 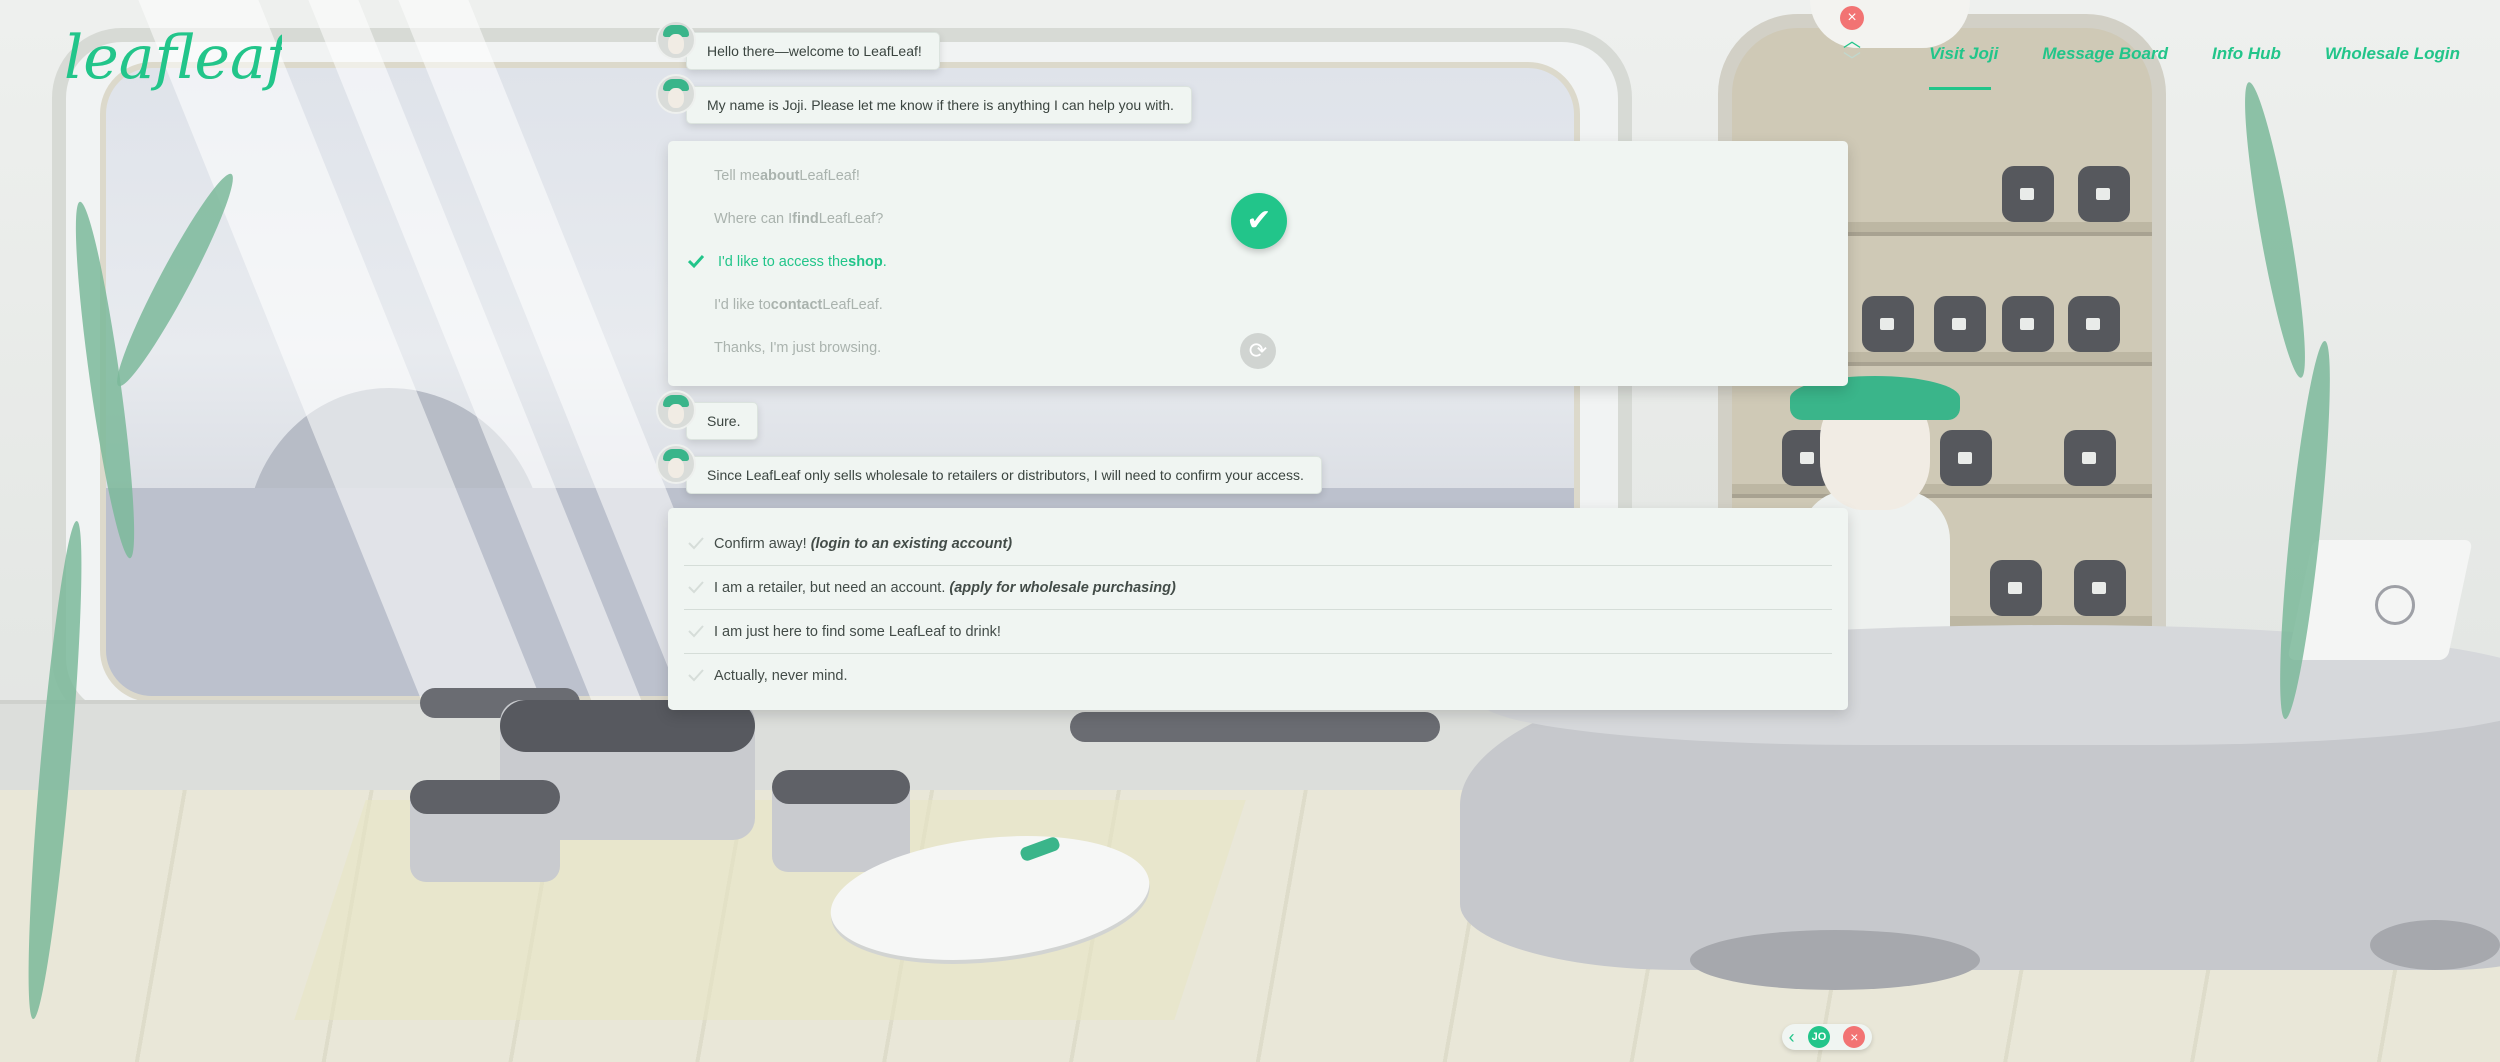 I want to click on leafleaf-logo: leafleaf, so click(x=180, y=57).